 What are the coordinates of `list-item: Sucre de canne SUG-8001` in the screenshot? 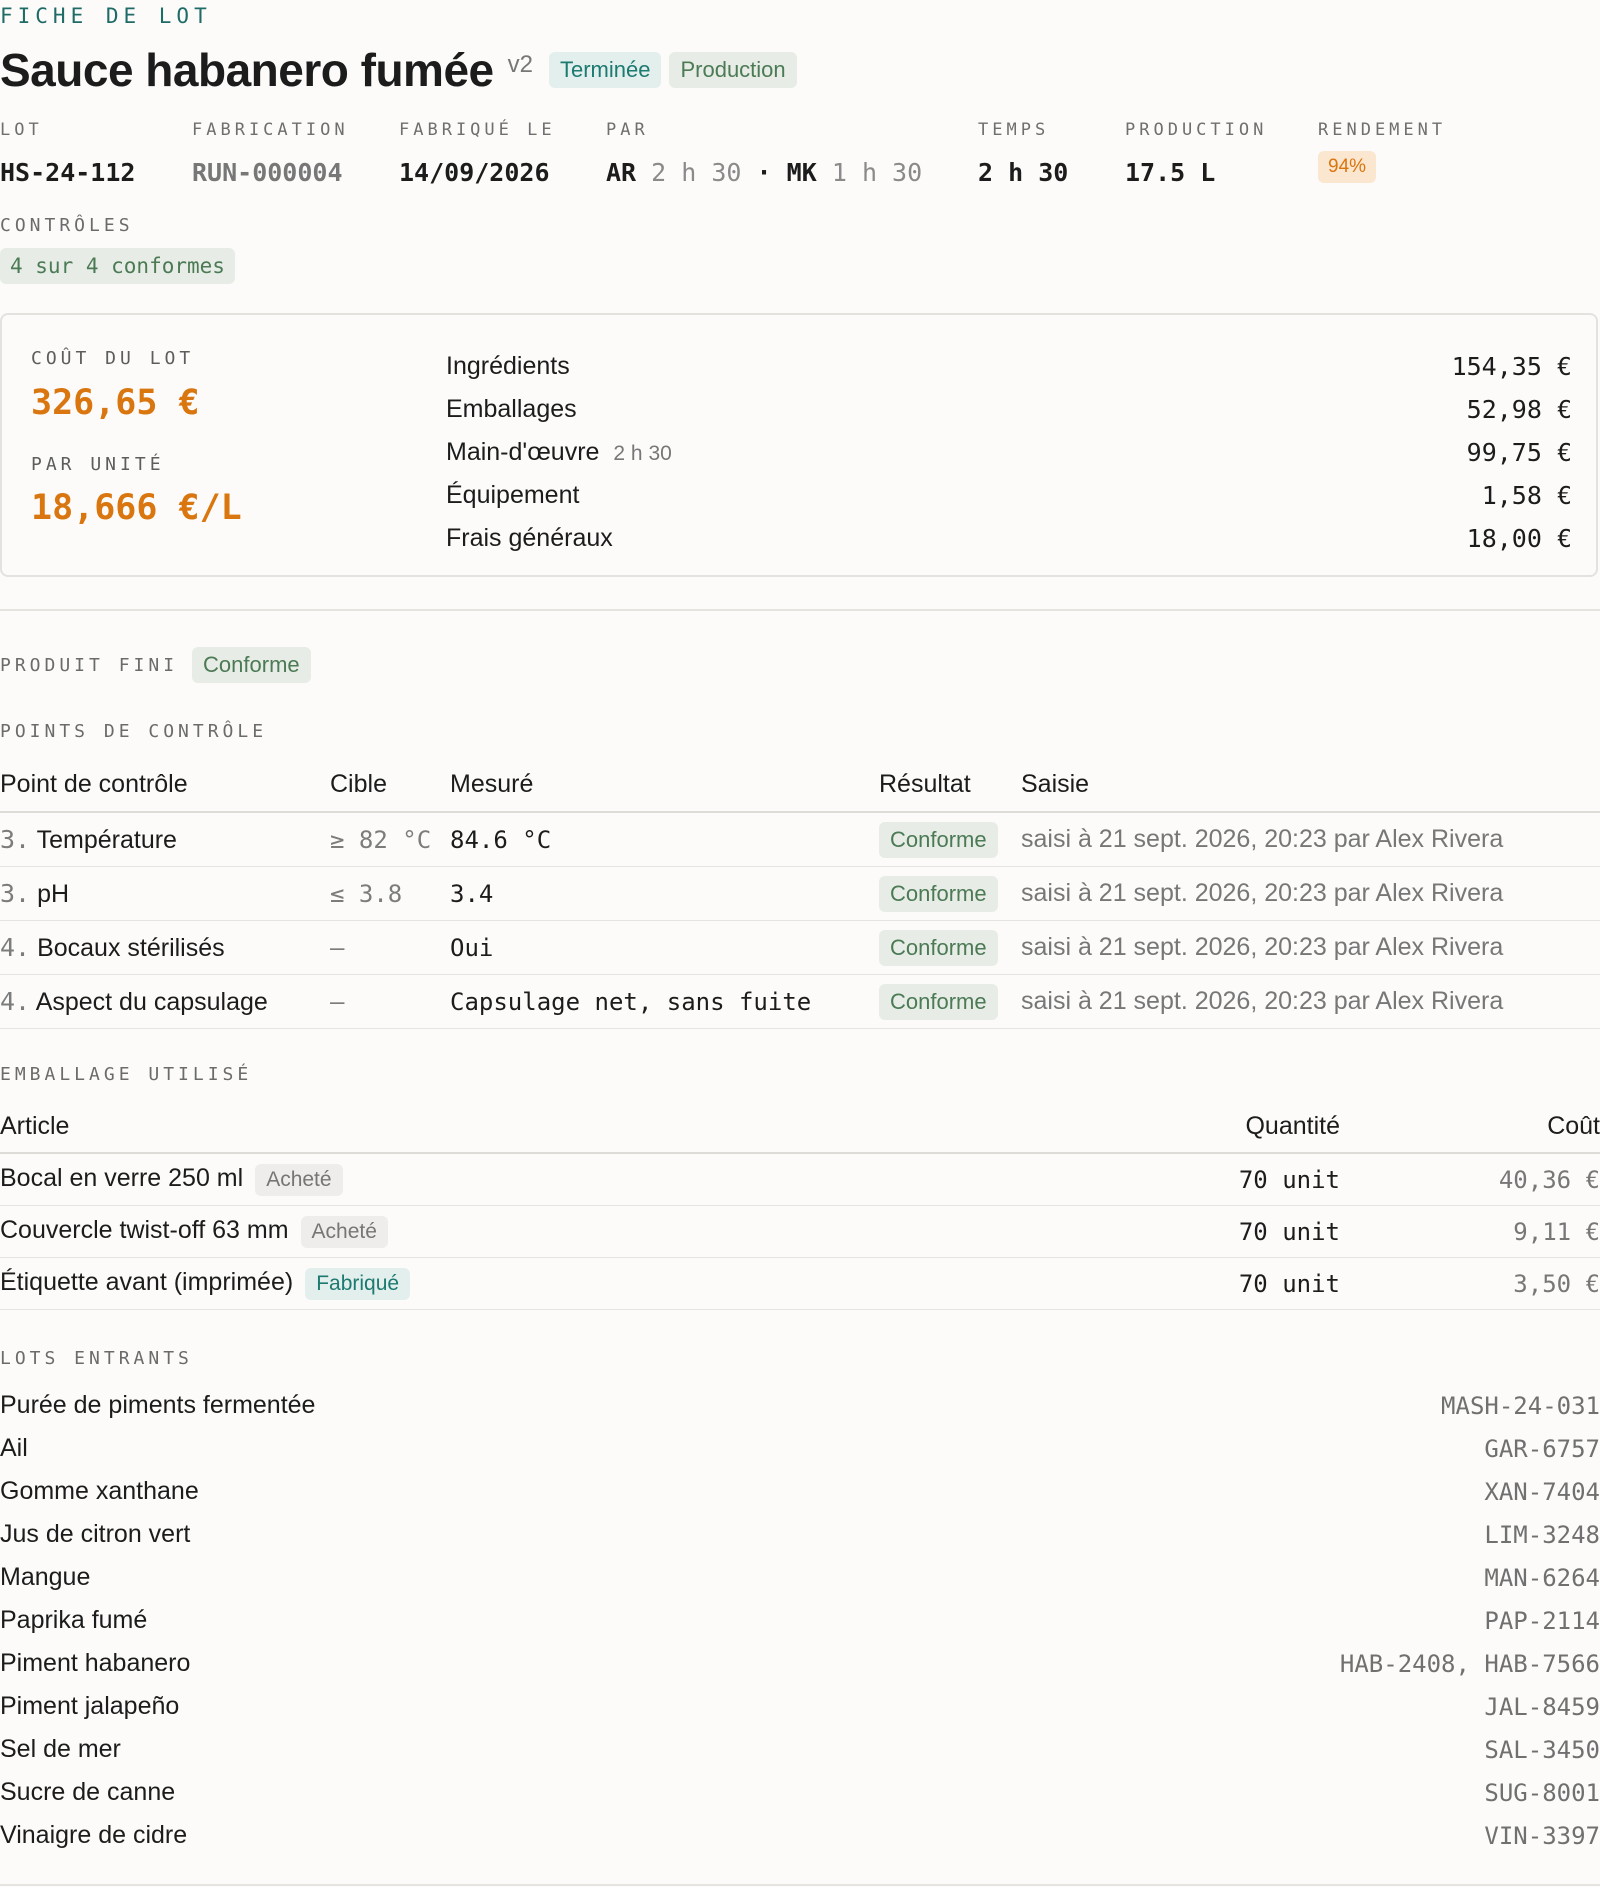 It's located at (800, 1792).